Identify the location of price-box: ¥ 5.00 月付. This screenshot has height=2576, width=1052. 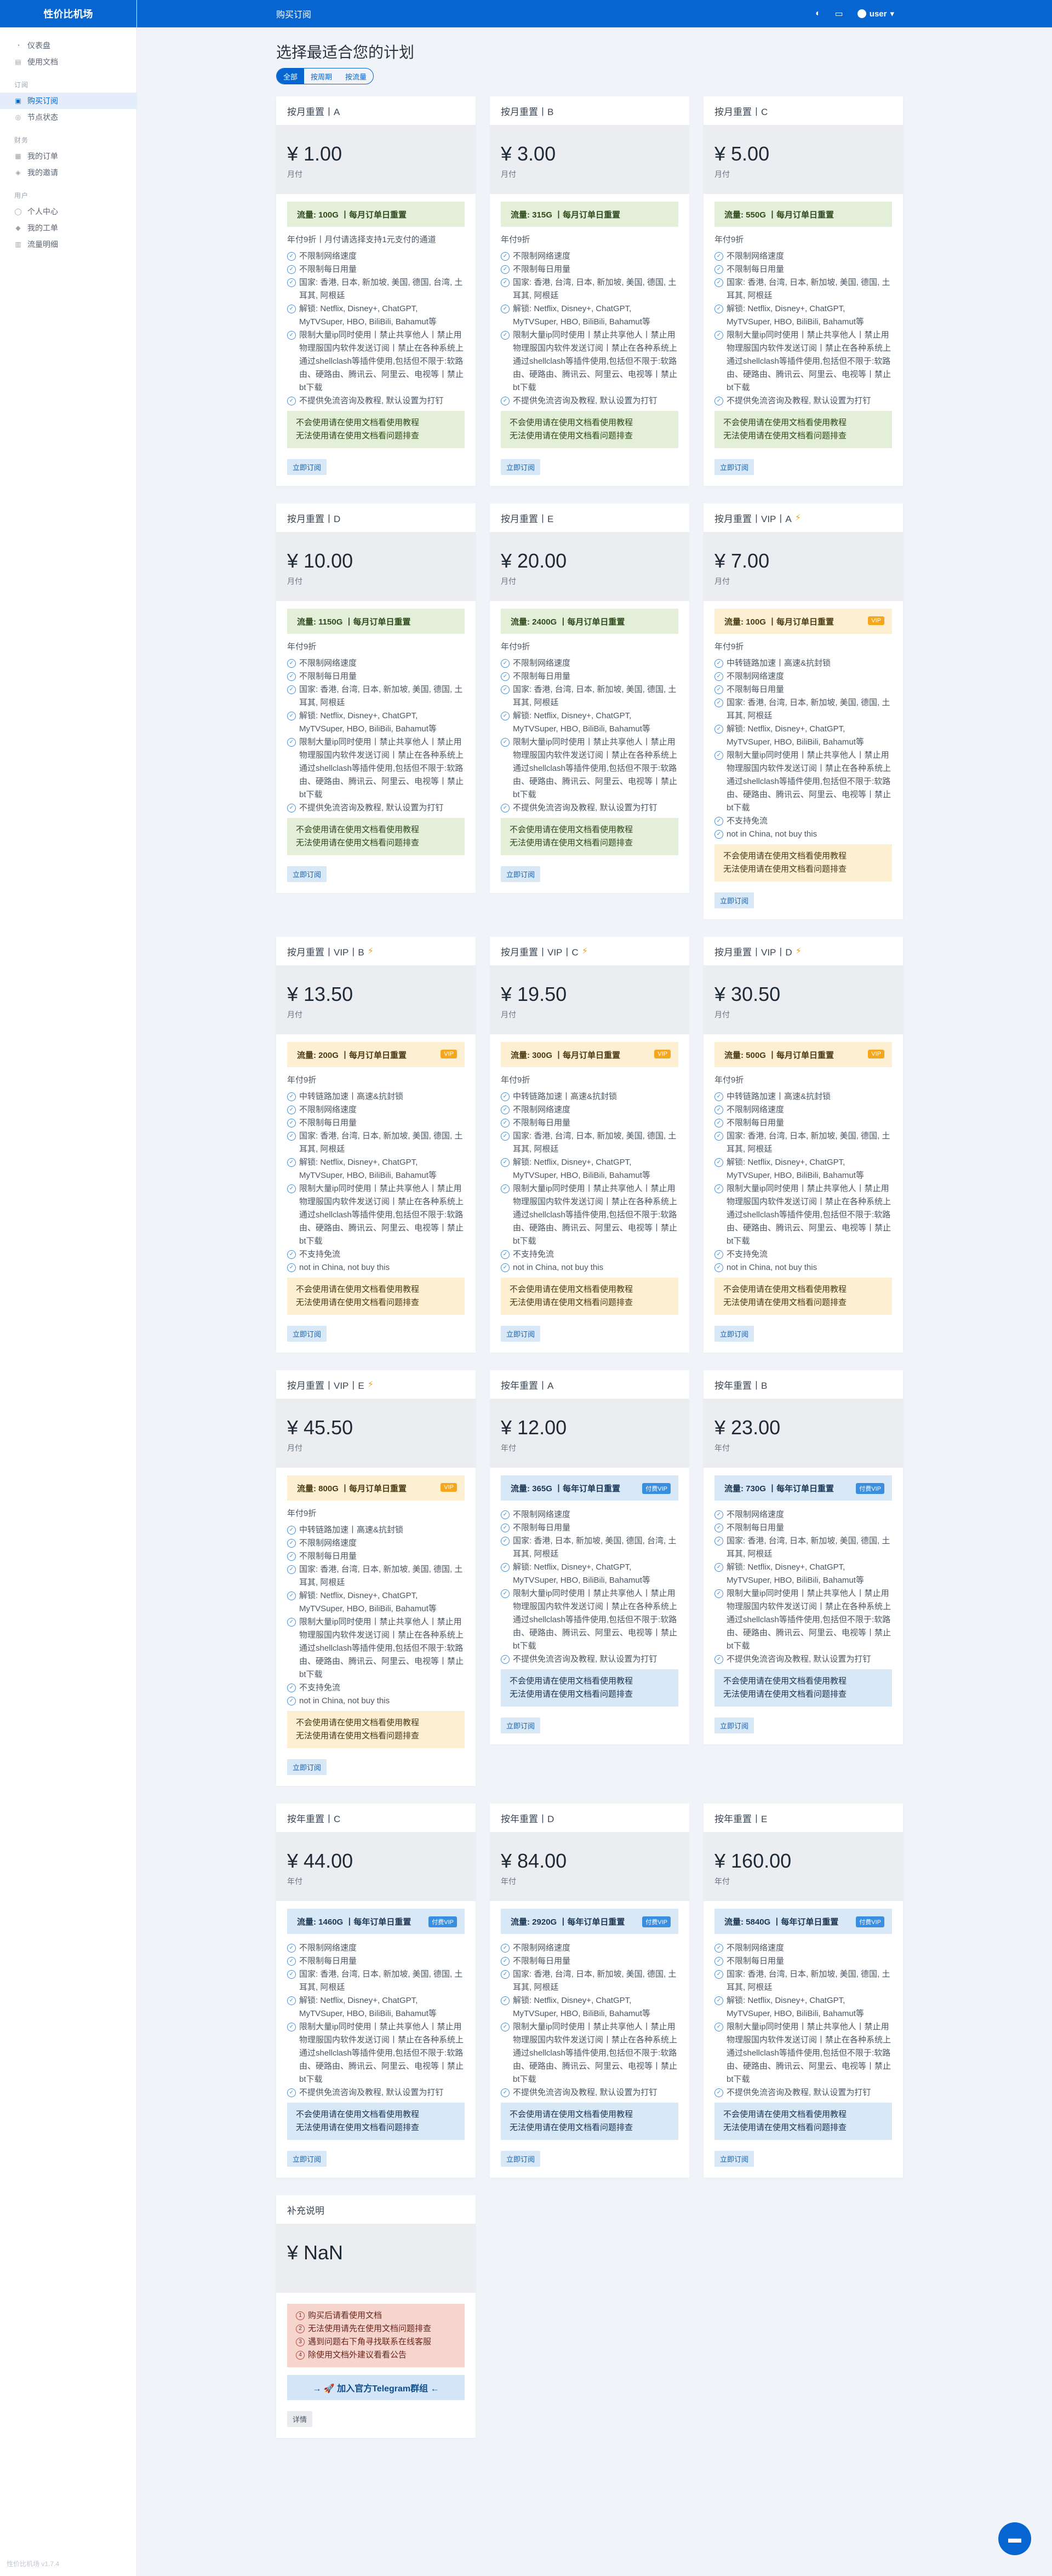
(804, 159).